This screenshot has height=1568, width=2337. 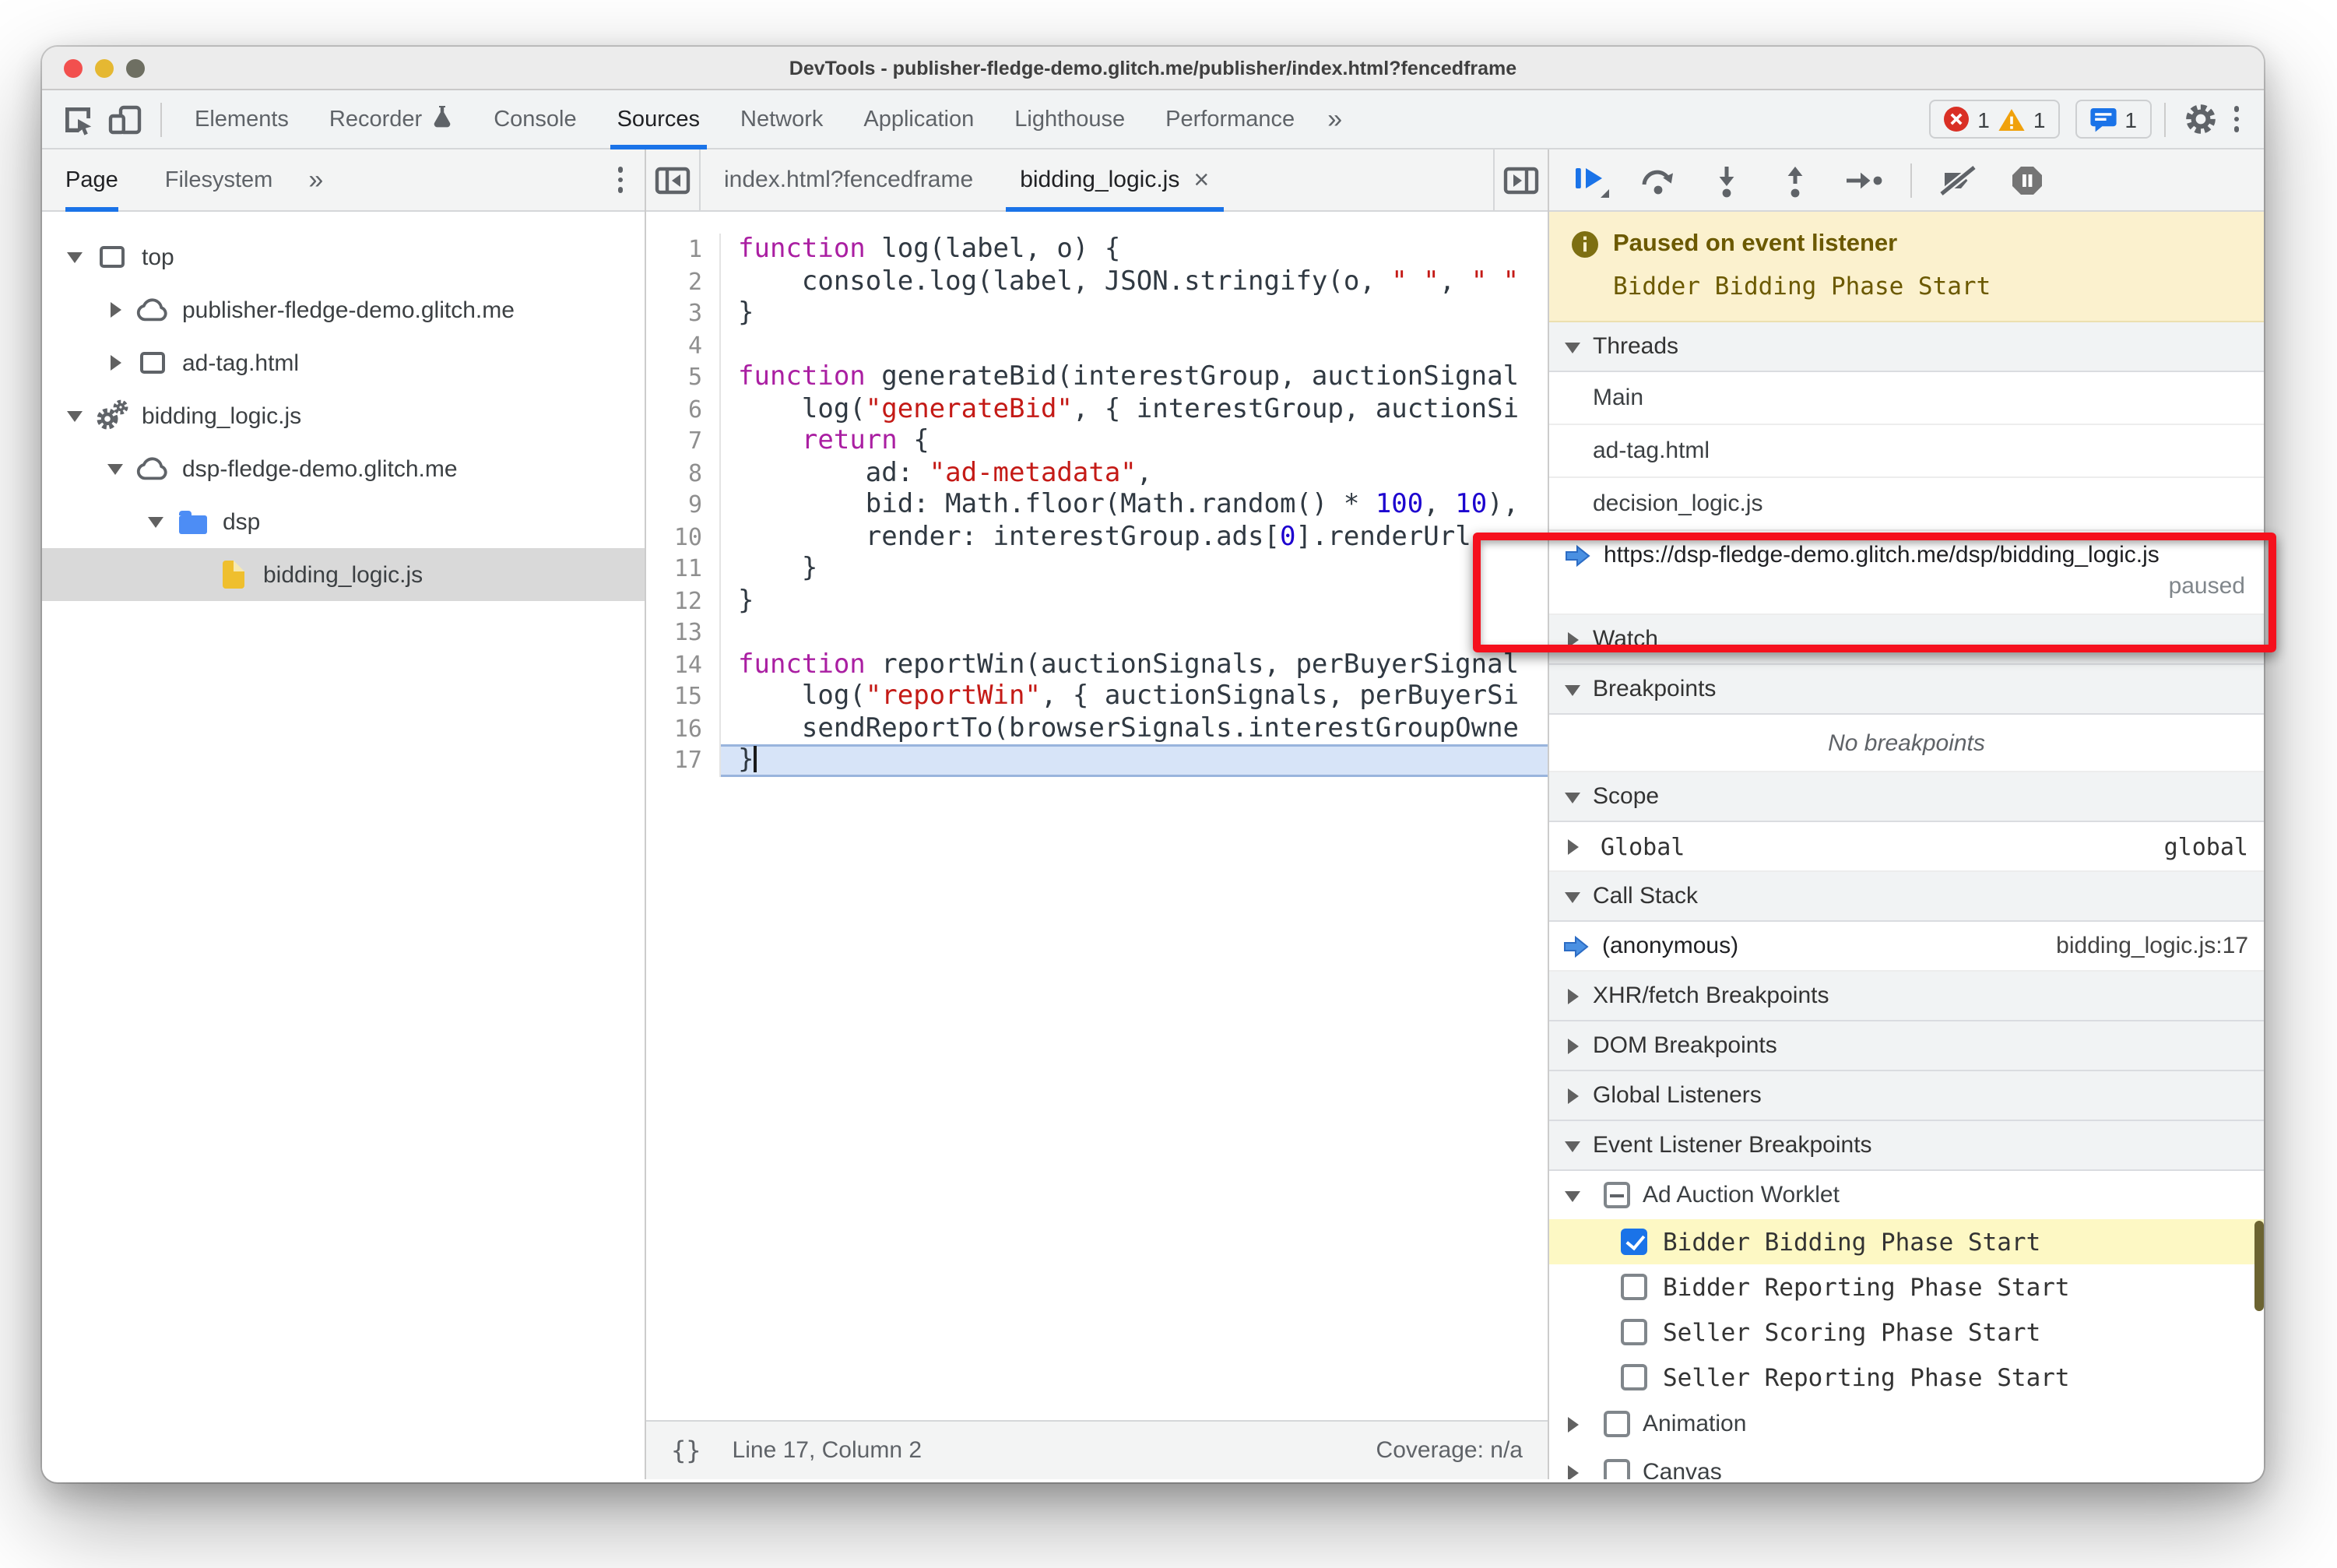 I want to click on thread-ad-tag-html: ad-tag.html, so click(x=1906, y=451).